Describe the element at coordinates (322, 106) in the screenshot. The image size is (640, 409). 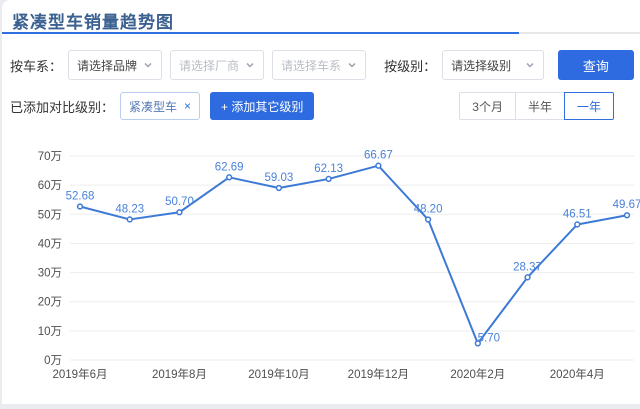
I see `comparison-bar: 已添加对比级别： 紧凑型车 × + 添加其它级别 3个月 半年 一年` at that location.